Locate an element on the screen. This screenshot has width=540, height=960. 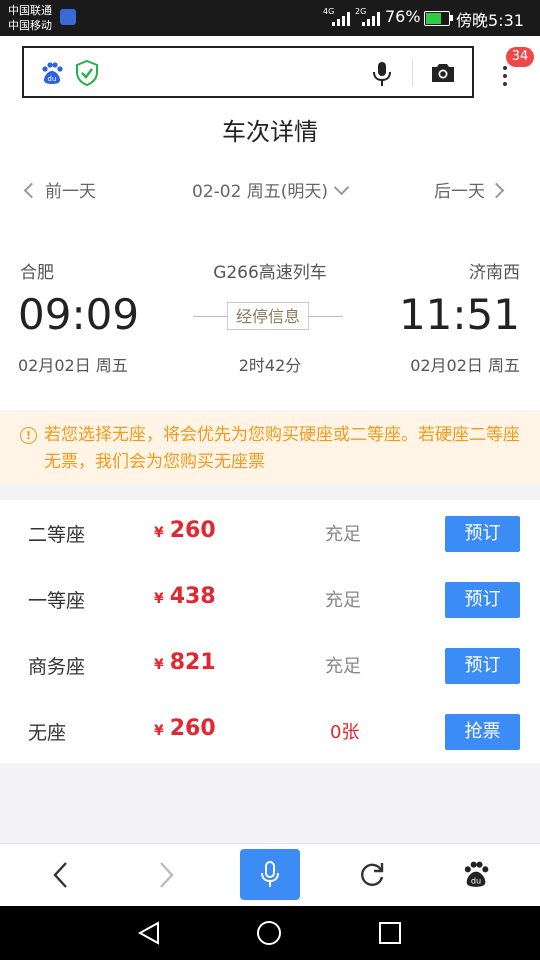
battery-icon is located at coordinates (438, 18).